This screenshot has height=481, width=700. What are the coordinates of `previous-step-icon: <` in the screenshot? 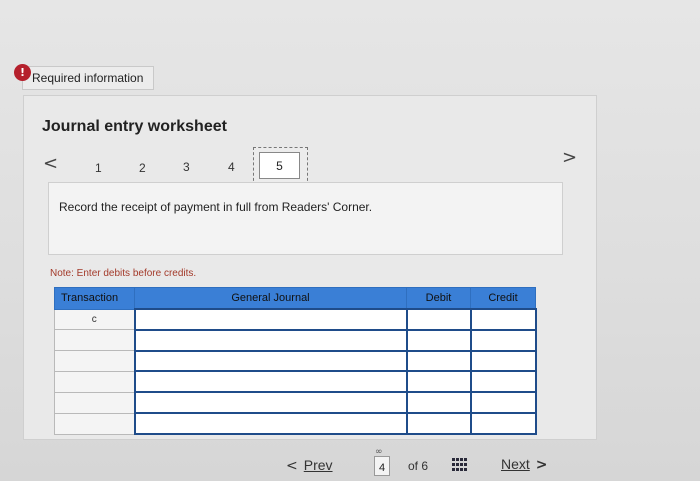 It's located at (50, 163).